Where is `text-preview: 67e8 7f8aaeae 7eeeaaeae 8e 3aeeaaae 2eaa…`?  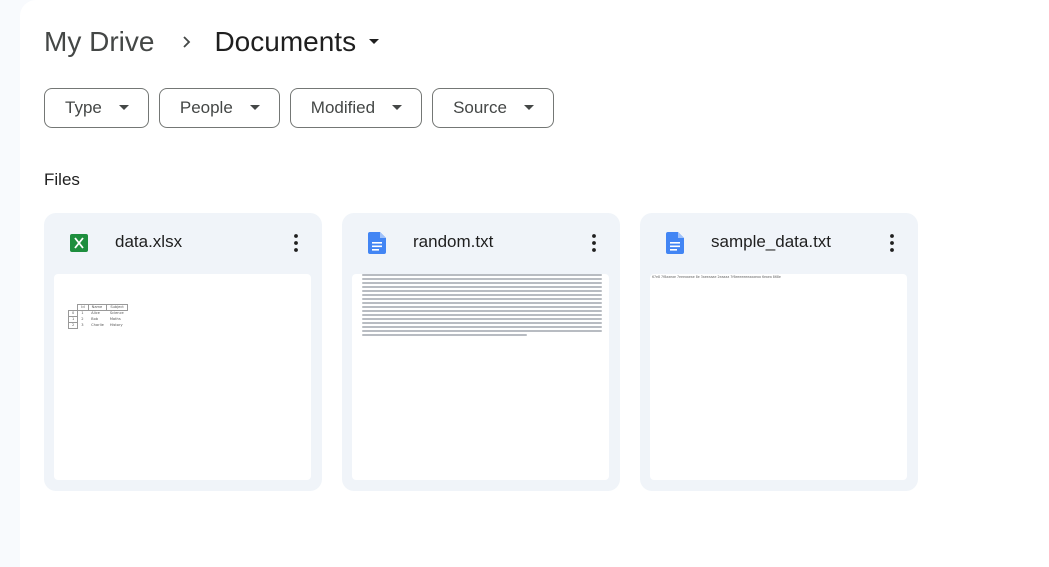 text-preview: 67e8 7f8aaeae 7eeeaaeae 8e 3aeeaaae 2eaa… is located at coordinates (716, 277).